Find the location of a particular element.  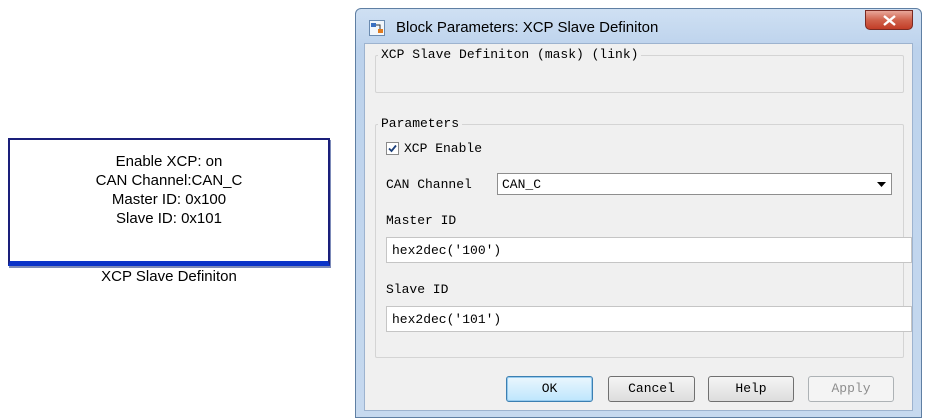

dialog-title: Block Parameters: XCP Slave Definiton is located at coordinates (527, 27).